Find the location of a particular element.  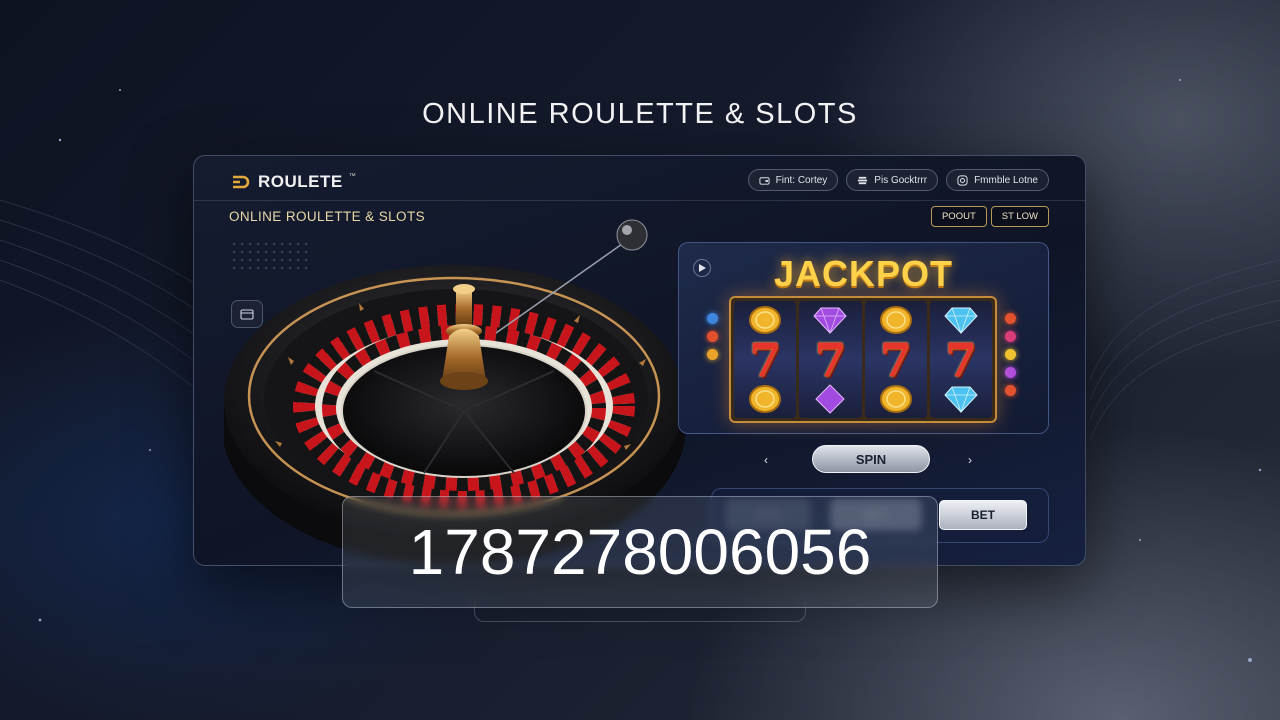

page-title: ONLINE ROULETTE & SLOTS is located at coordinates (640, 114).